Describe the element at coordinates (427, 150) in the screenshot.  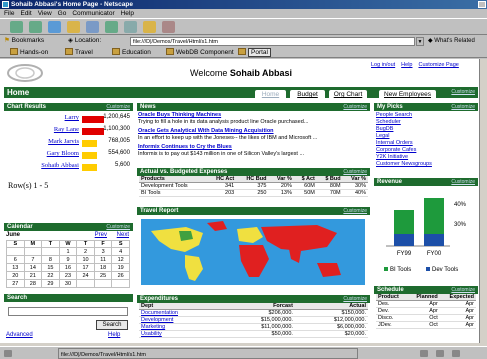
I see `my-picks-link: Corporate Cafes` at that location.